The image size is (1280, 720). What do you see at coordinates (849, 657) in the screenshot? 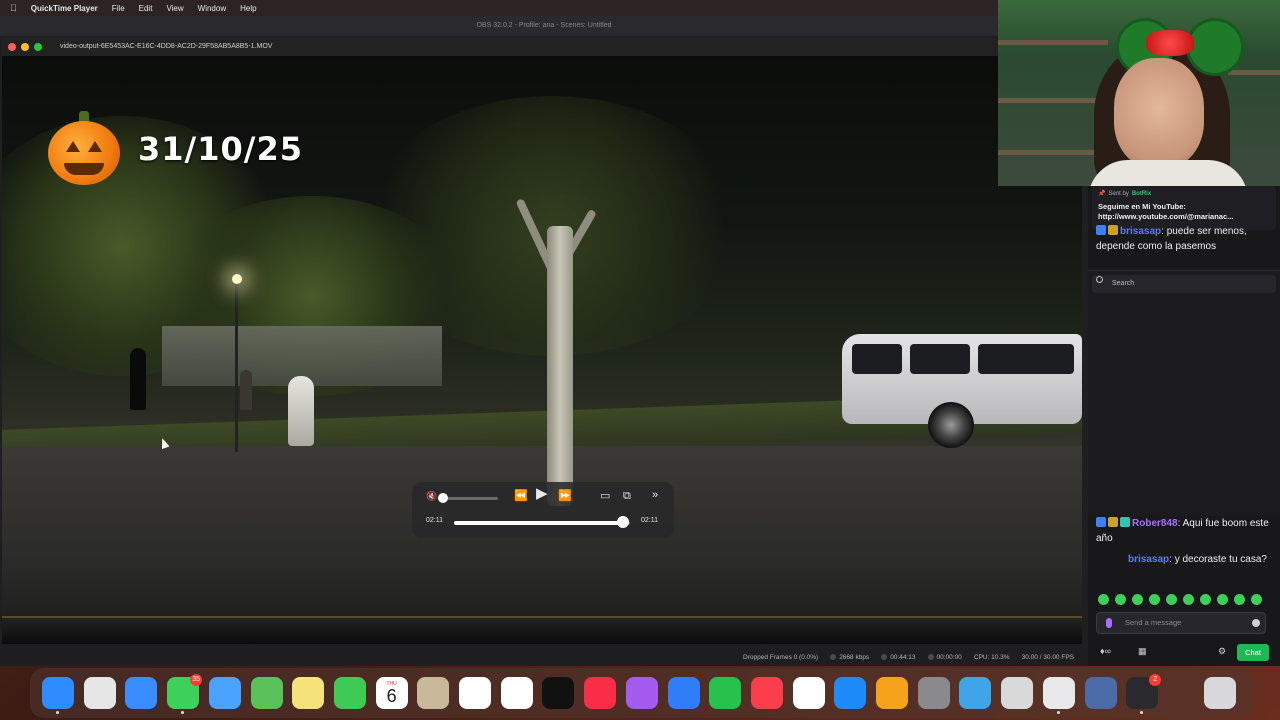
I see `bitrate: 2668 kbps` at bounding box center [849, 657].